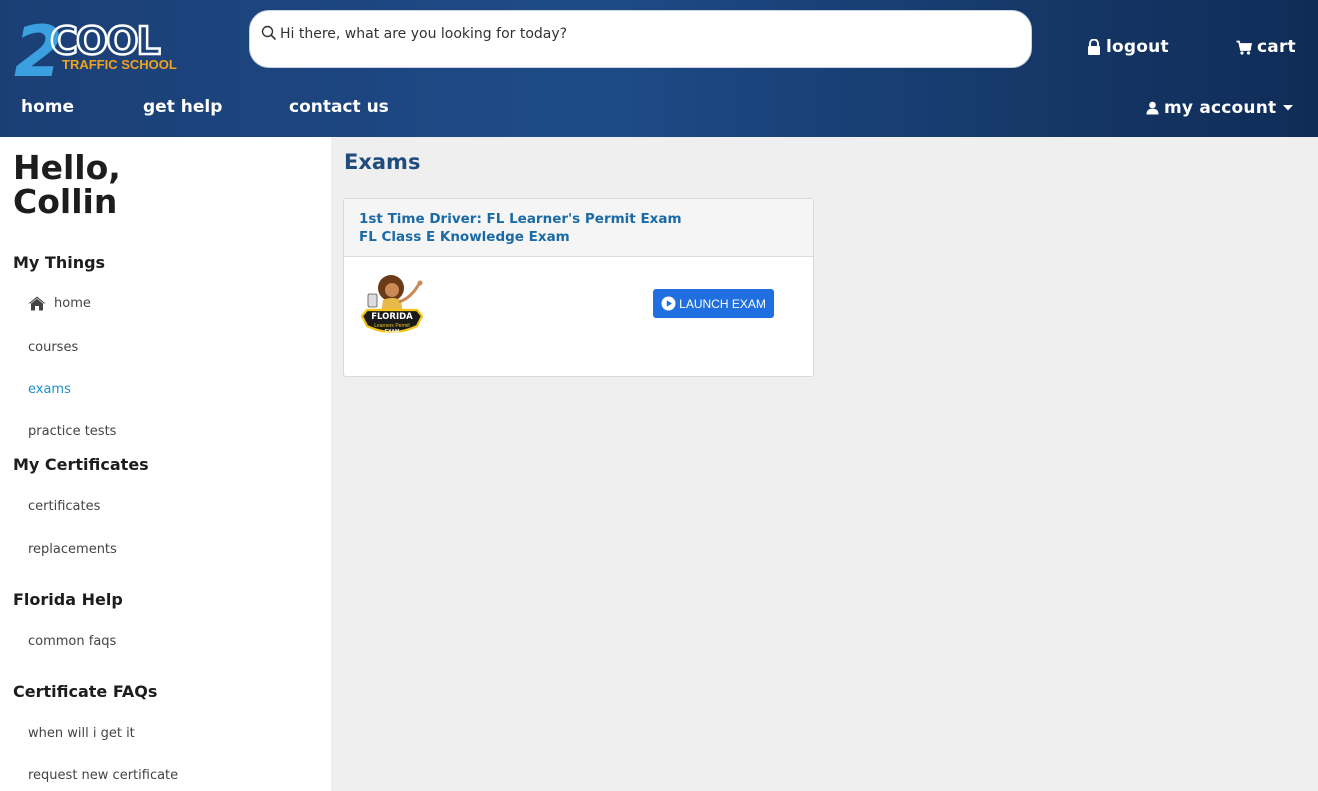 The width and height of the screenshot is (1318, 791). I want to click on svg-text: EXAM, so click(392, 332).